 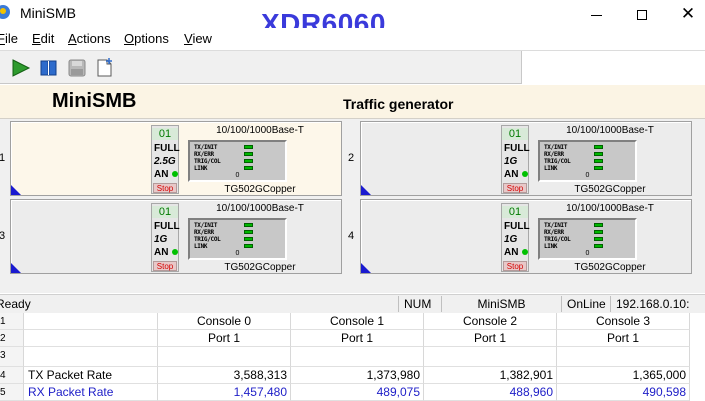 I want to click on menu-view: View, so click(x=198, y=38).